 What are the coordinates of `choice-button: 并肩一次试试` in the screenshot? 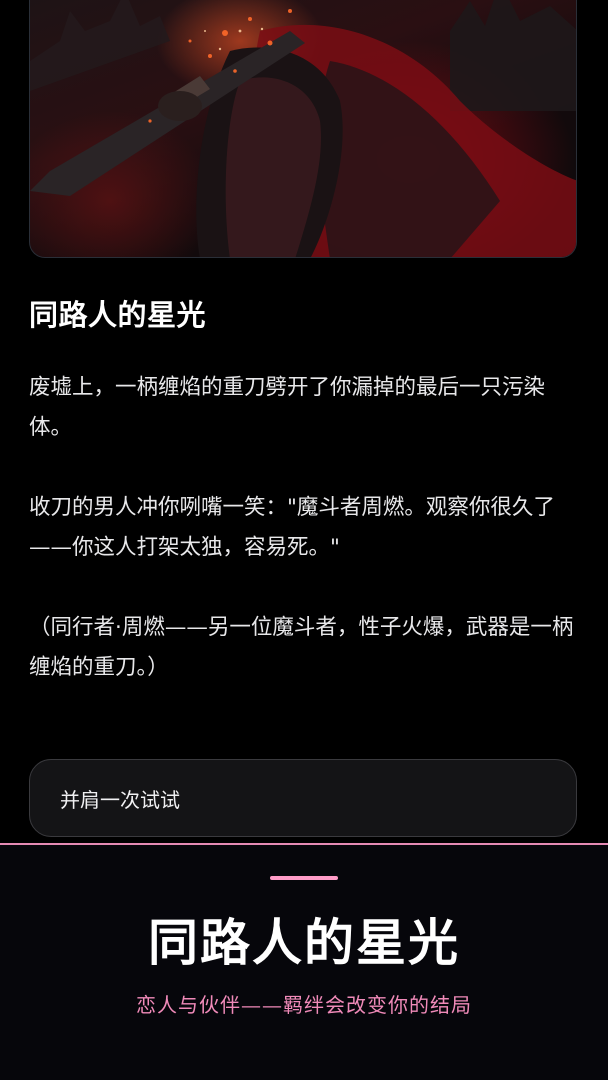 It's located at (303, 798).